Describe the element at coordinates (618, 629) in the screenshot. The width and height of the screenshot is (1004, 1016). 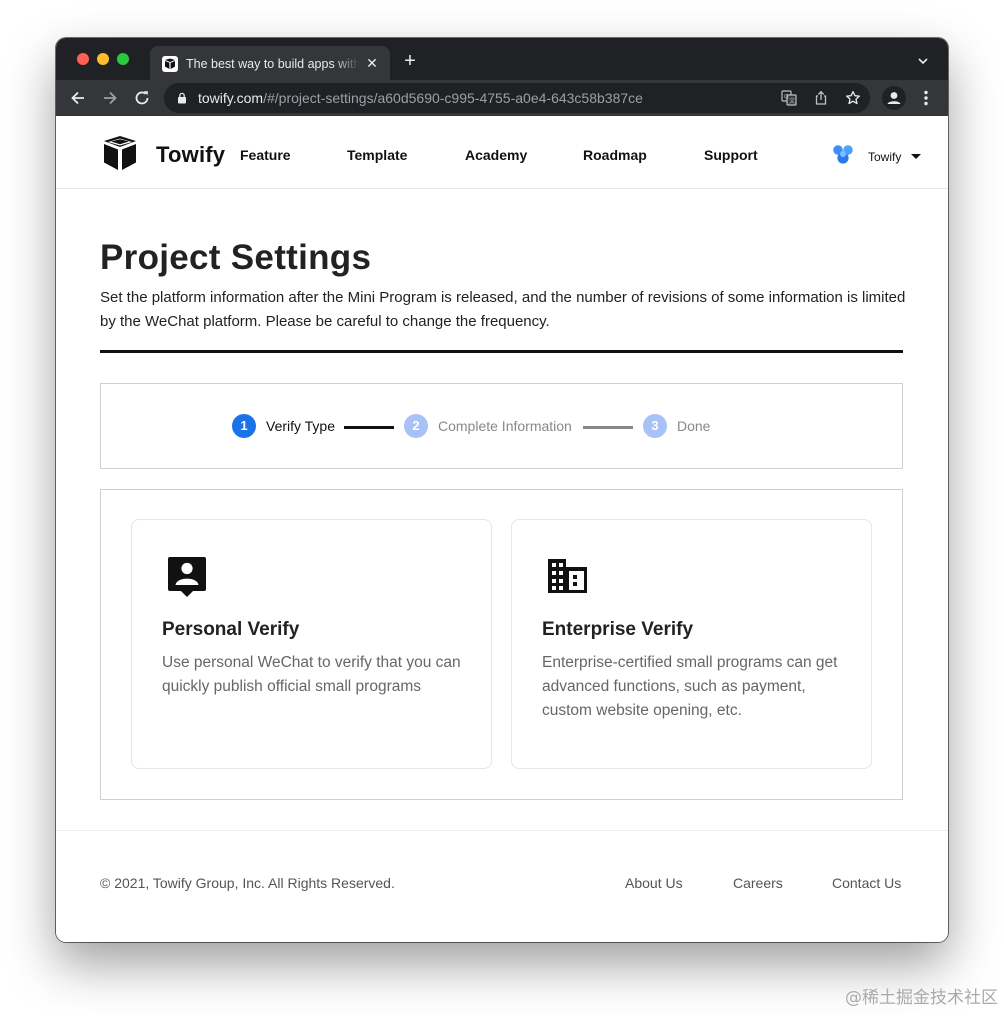
I see `enterprise-verify-title: Enterprise Verify` at that location.